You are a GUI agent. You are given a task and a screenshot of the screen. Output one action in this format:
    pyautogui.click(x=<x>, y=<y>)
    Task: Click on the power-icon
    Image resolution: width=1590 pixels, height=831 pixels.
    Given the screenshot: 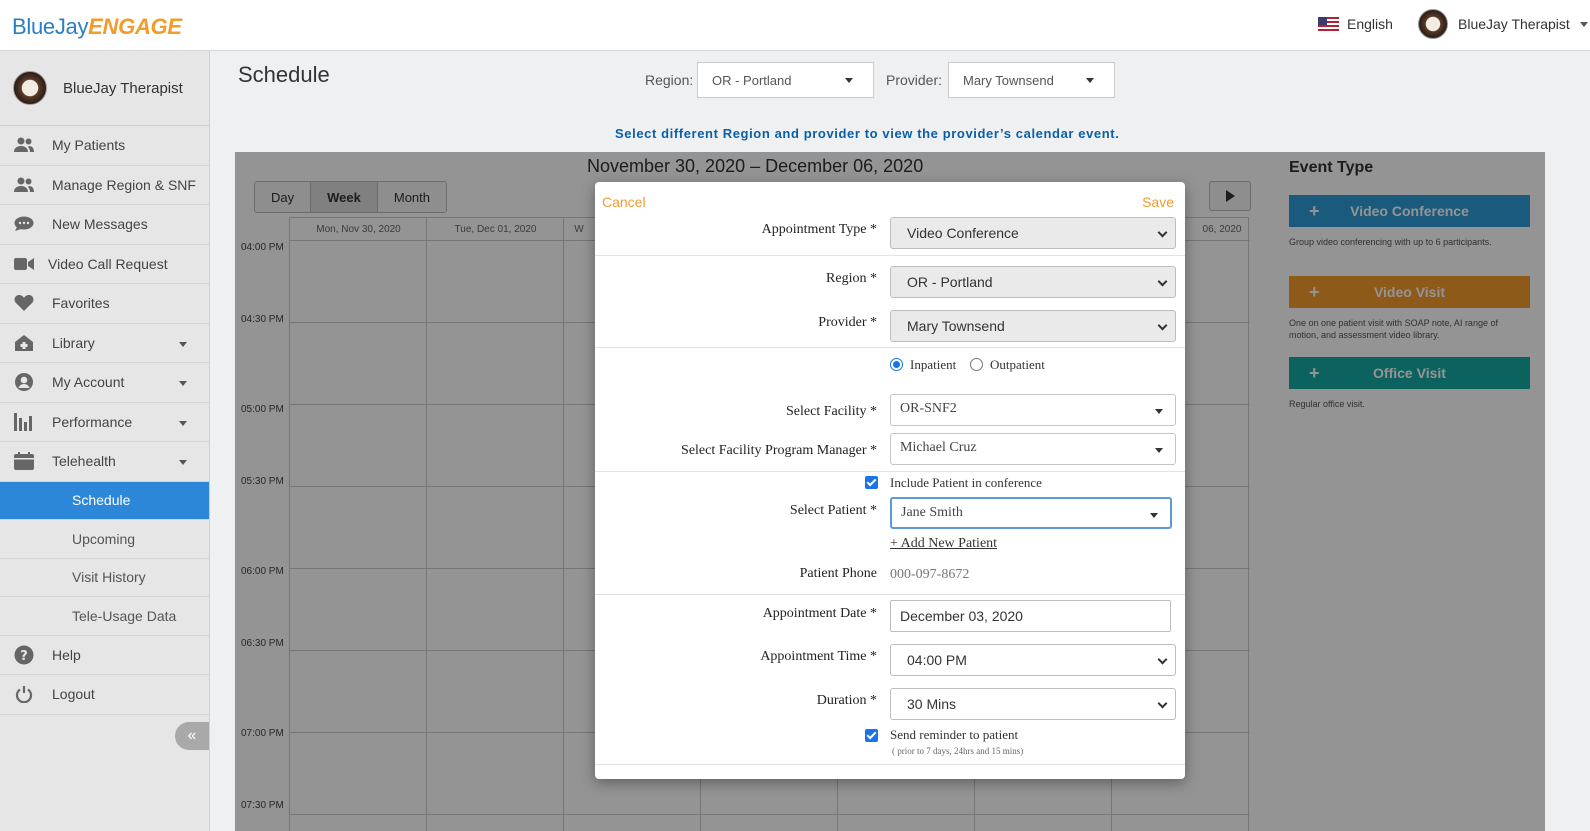 What is the action you would take?
    pyautogui.click(x=24, y=694)
    